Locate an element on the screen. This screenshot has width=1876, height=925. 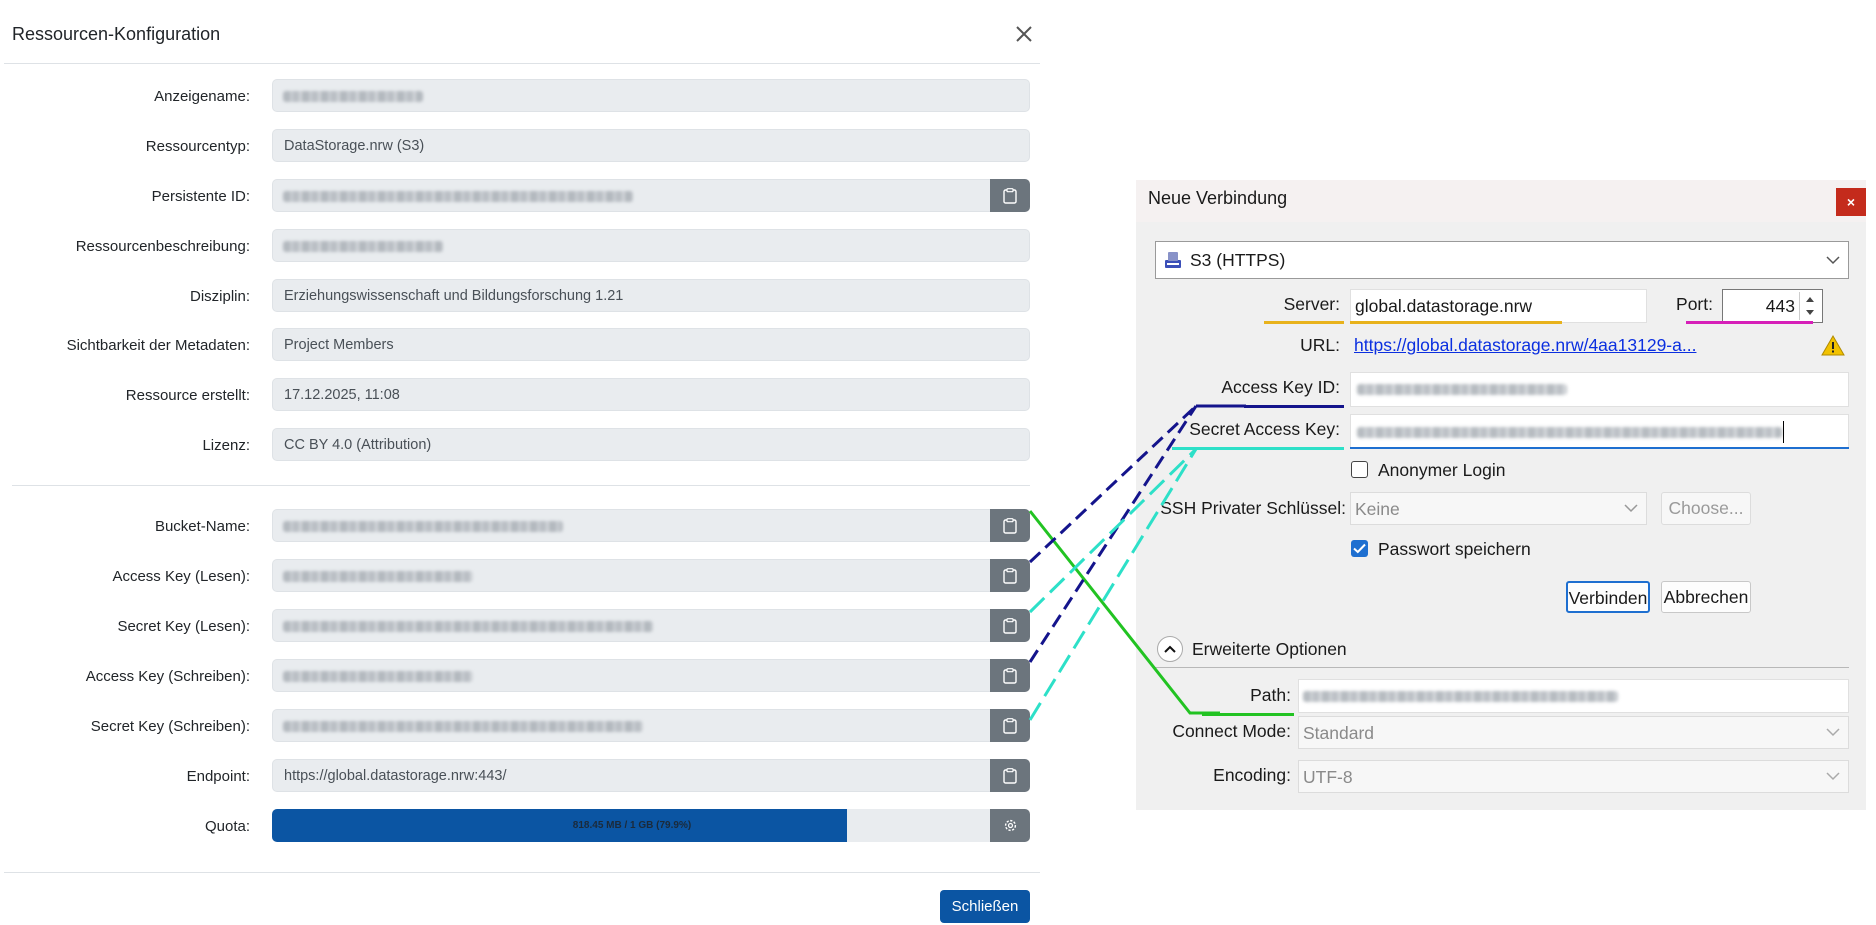
connector-secret-read is located at coordinates (1113, 530).